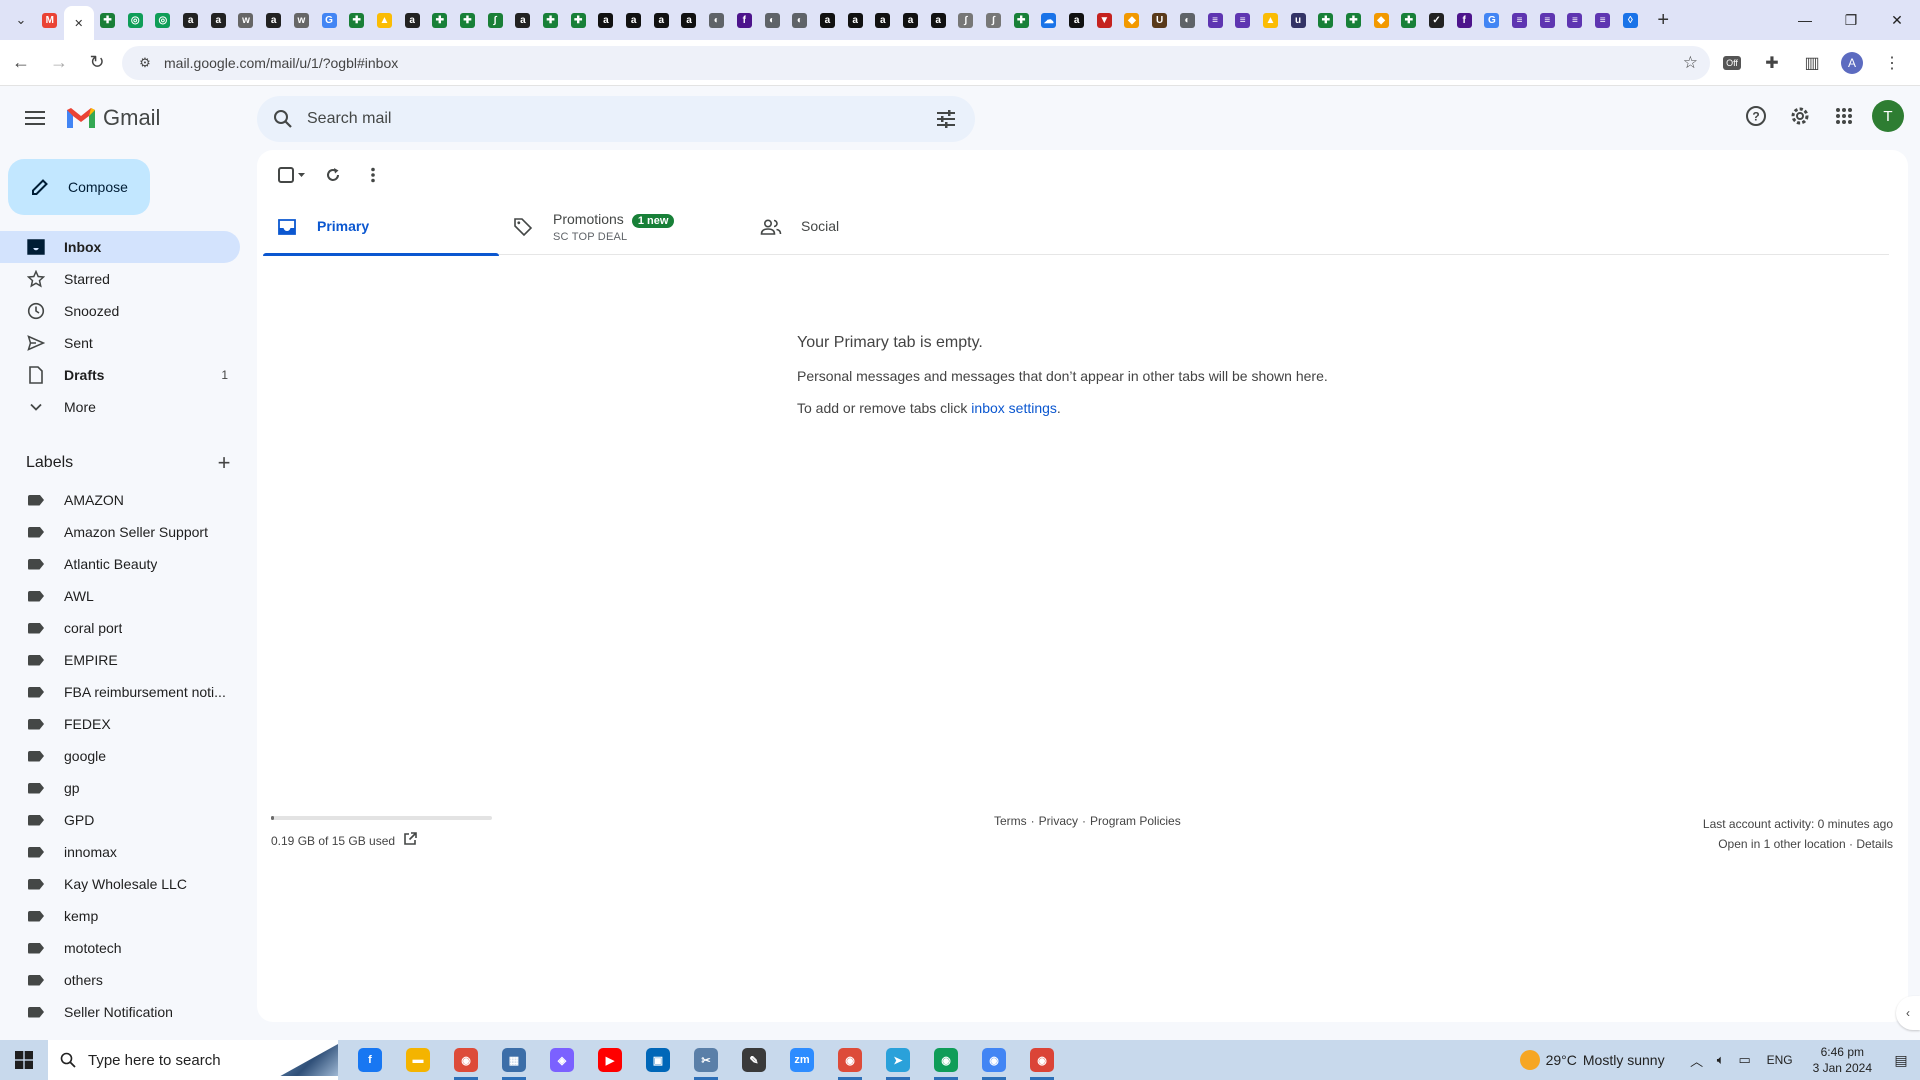 The image size is (1920, 1080). What do you see at coordinates (562, 1060) in the screenshot?
I see `taskbar-app: ◈` at bounding box center [562, 1060].